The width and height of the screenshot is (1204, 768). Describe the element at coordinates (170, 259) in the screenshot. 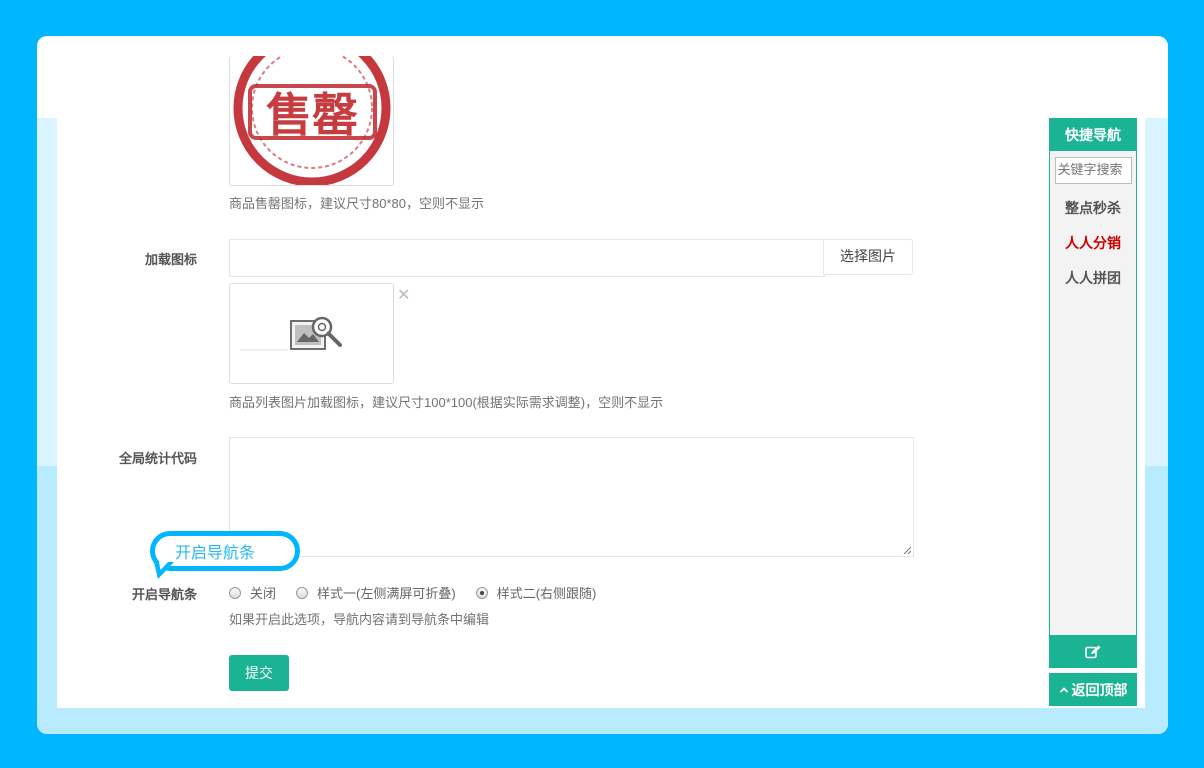

I see `loading-icon-label: 加载图标` at that location.